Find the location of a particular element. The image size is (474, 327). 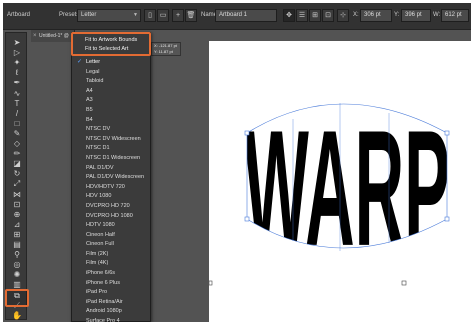

w-input: 612 pt is located at coordinates (455, 15).